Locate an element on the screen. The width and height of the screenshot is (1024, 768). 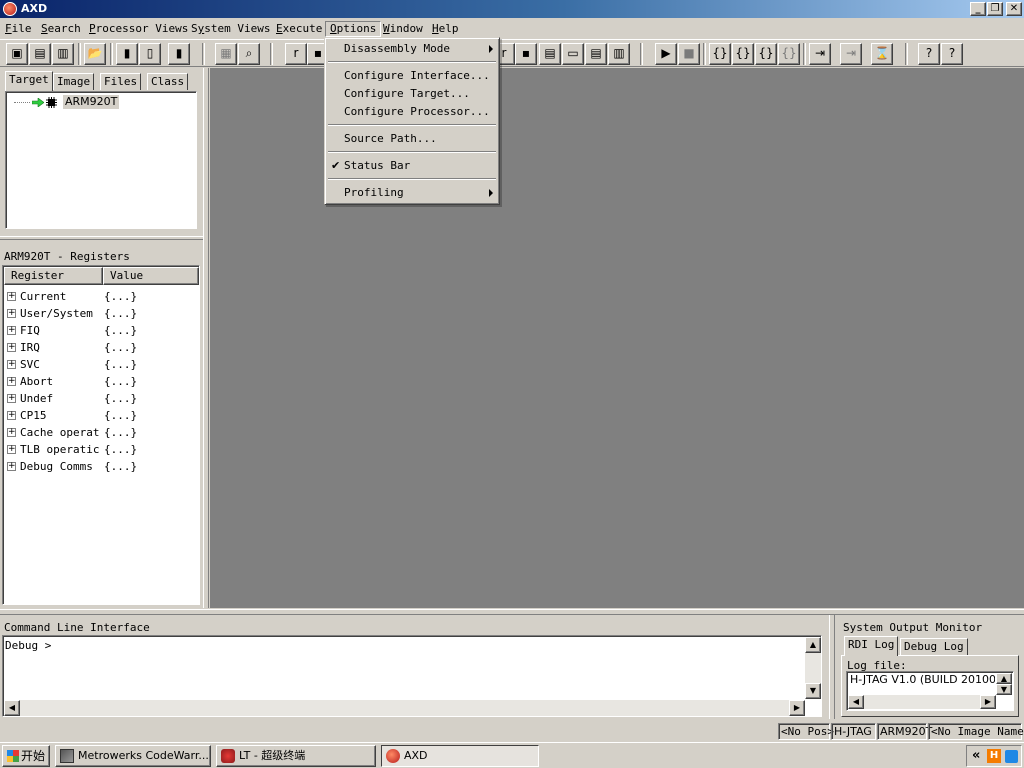
variables-view-icon: ▥ is located at coordinates (619, 54).